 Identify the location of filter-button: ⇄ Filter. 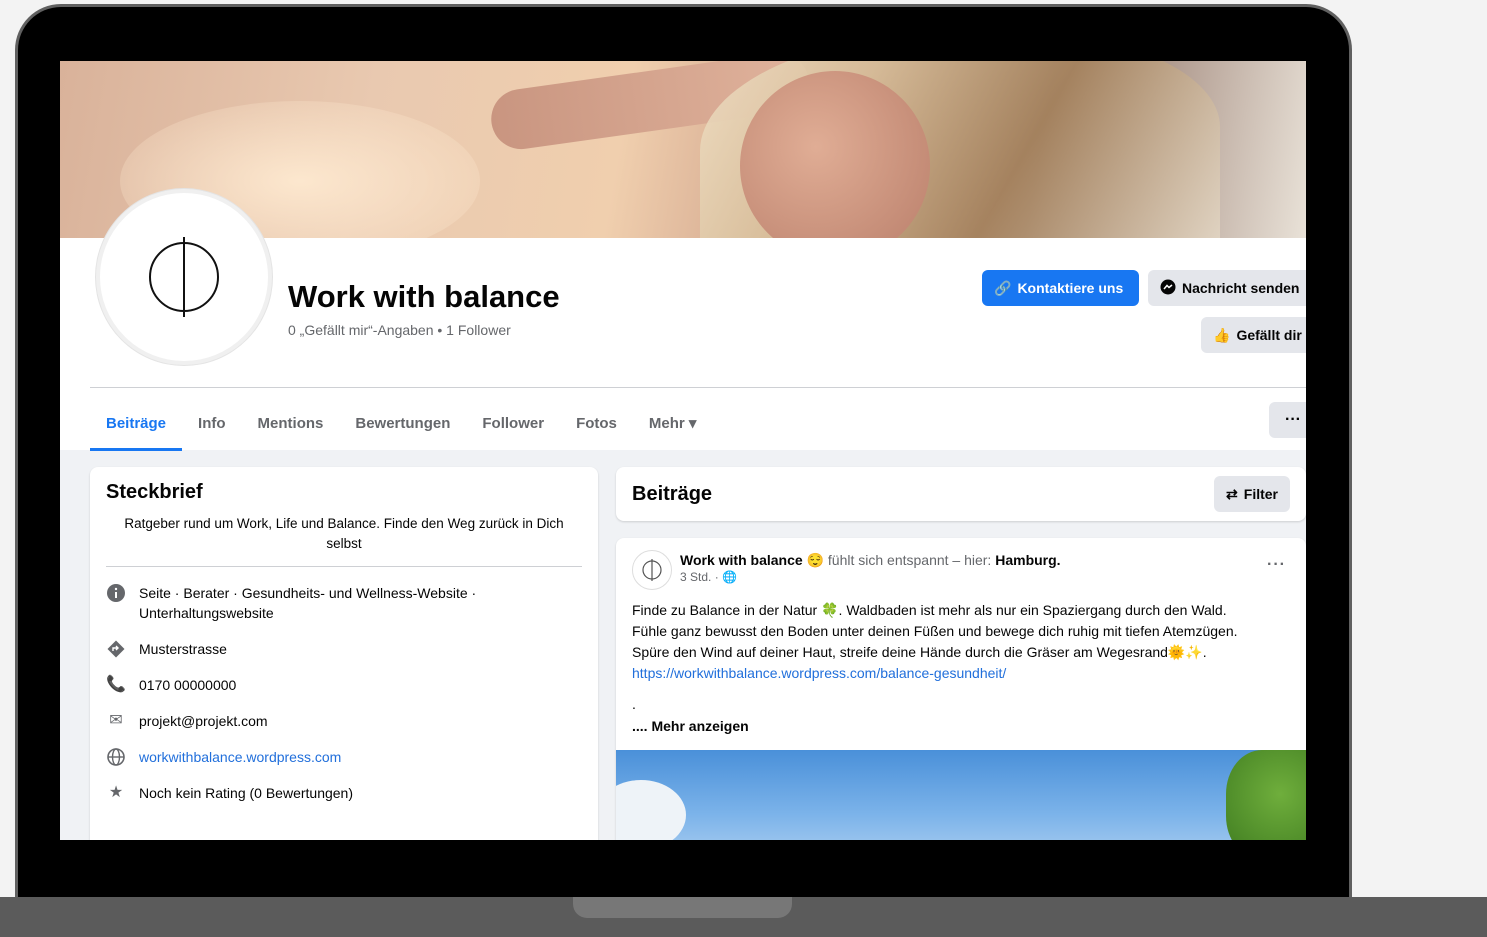
(1252, 494).